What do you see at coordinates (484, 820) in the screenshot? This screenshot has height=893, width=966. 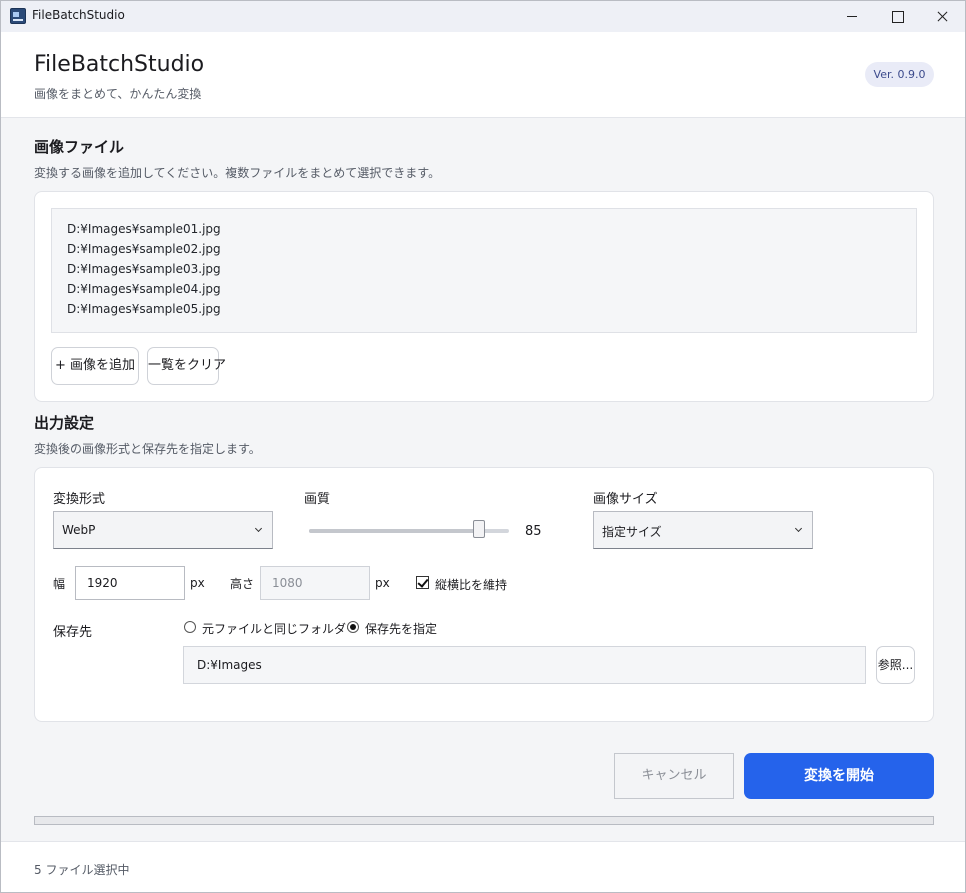 I see `progress-bar` at bounding box center [484, 820].